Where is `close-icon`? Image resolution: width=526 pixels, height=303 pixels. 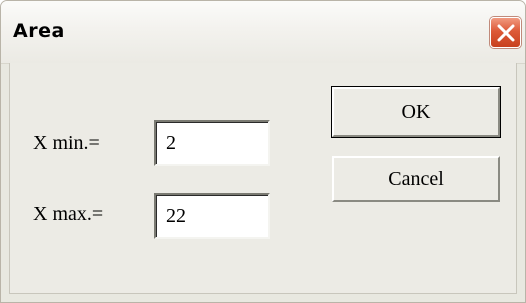
close-icon is located at coordinates (506, 33).